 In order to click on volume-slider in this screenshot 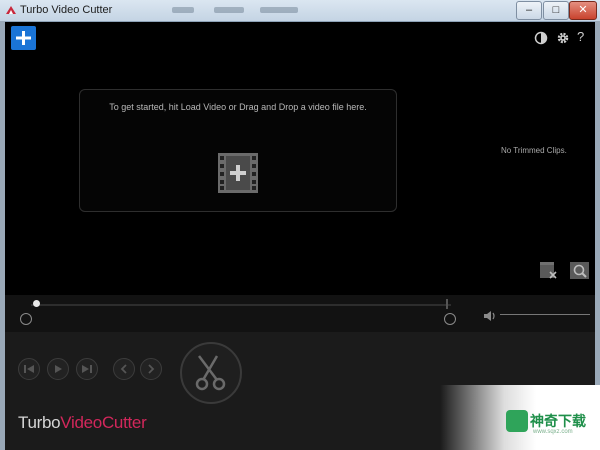, I will do `click(545, 314)`.